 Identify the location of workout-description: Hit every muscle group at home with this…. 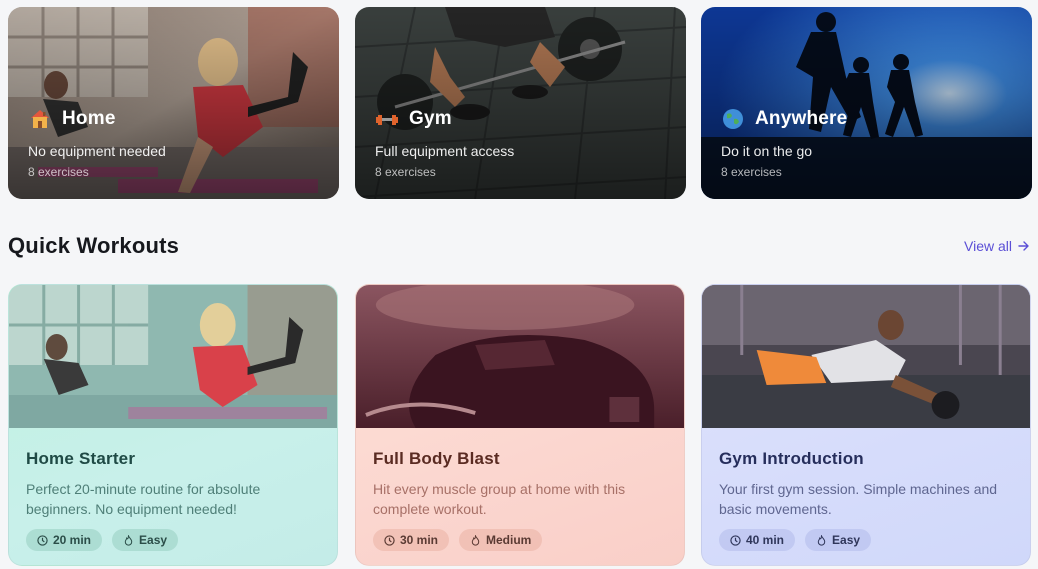
(499, 499).